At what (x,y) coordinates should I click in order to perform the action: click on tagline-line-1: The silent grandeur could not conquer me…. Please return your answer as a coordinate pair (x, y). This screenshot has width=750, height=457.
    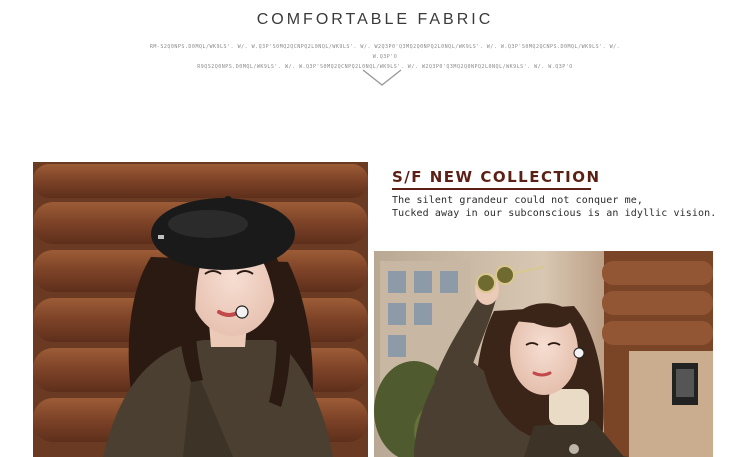
    Looking at the image, I should click on (517, 200).